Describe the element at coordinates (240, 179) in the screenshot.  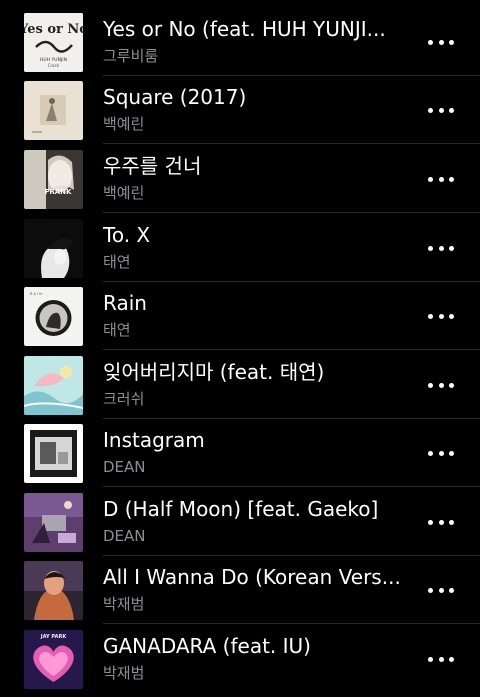
I see `song-row: FRANK 우주를 건너 백예린` at that location.